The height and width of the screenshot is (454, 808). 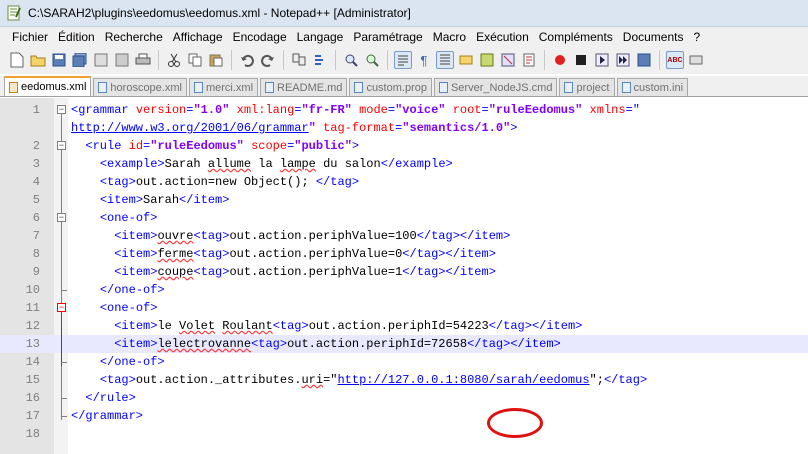 What do you see at coordinates (64, 290) in the screenshot?
I see `fold-end-mark` at bounding box center [64, 290].